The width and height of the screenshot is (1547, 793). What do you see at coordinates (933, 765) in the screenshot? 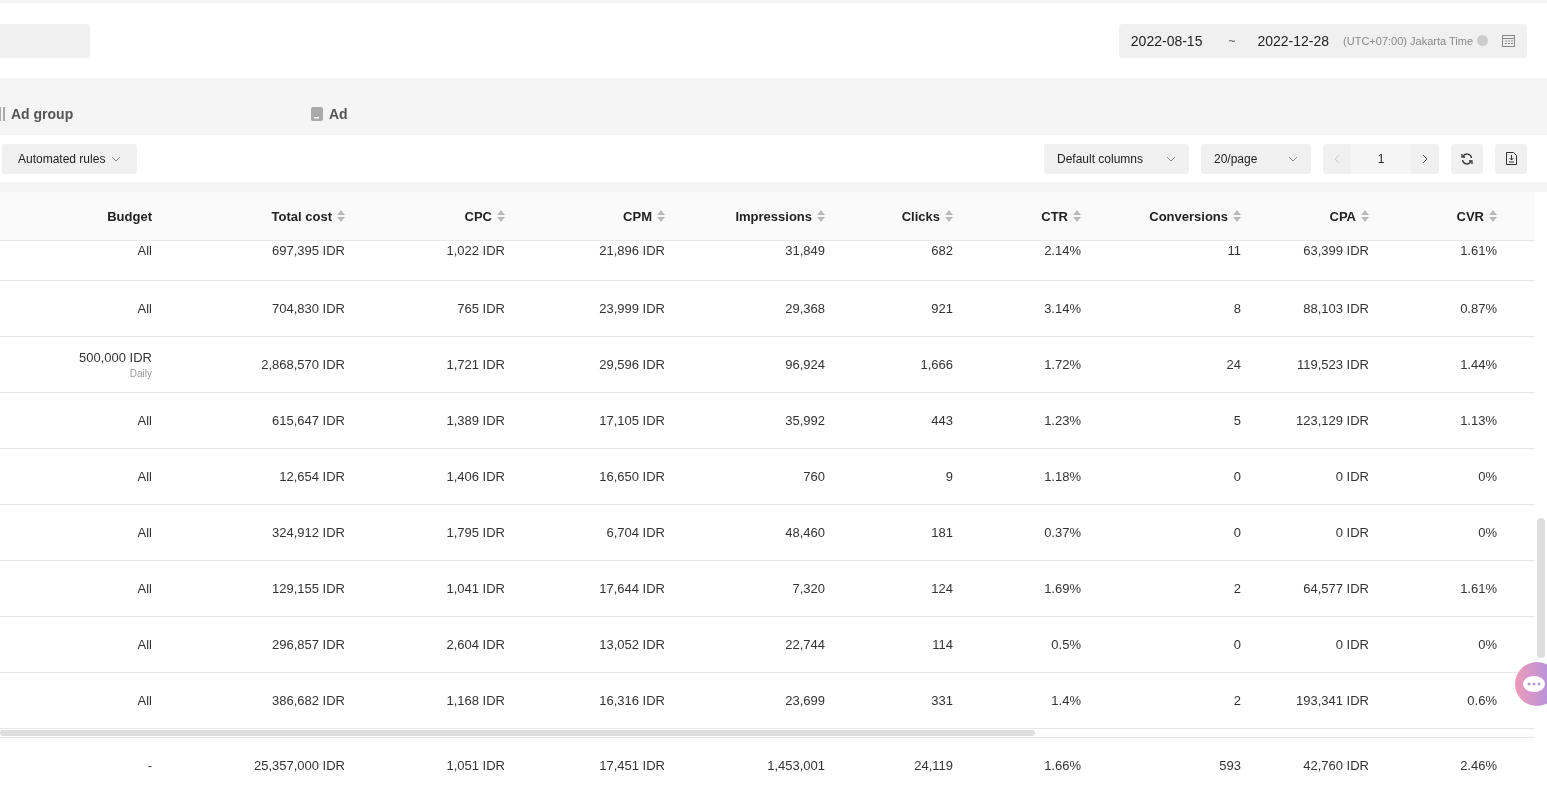
I see `total-cell: 24,119` at bounding box center [933, 765].